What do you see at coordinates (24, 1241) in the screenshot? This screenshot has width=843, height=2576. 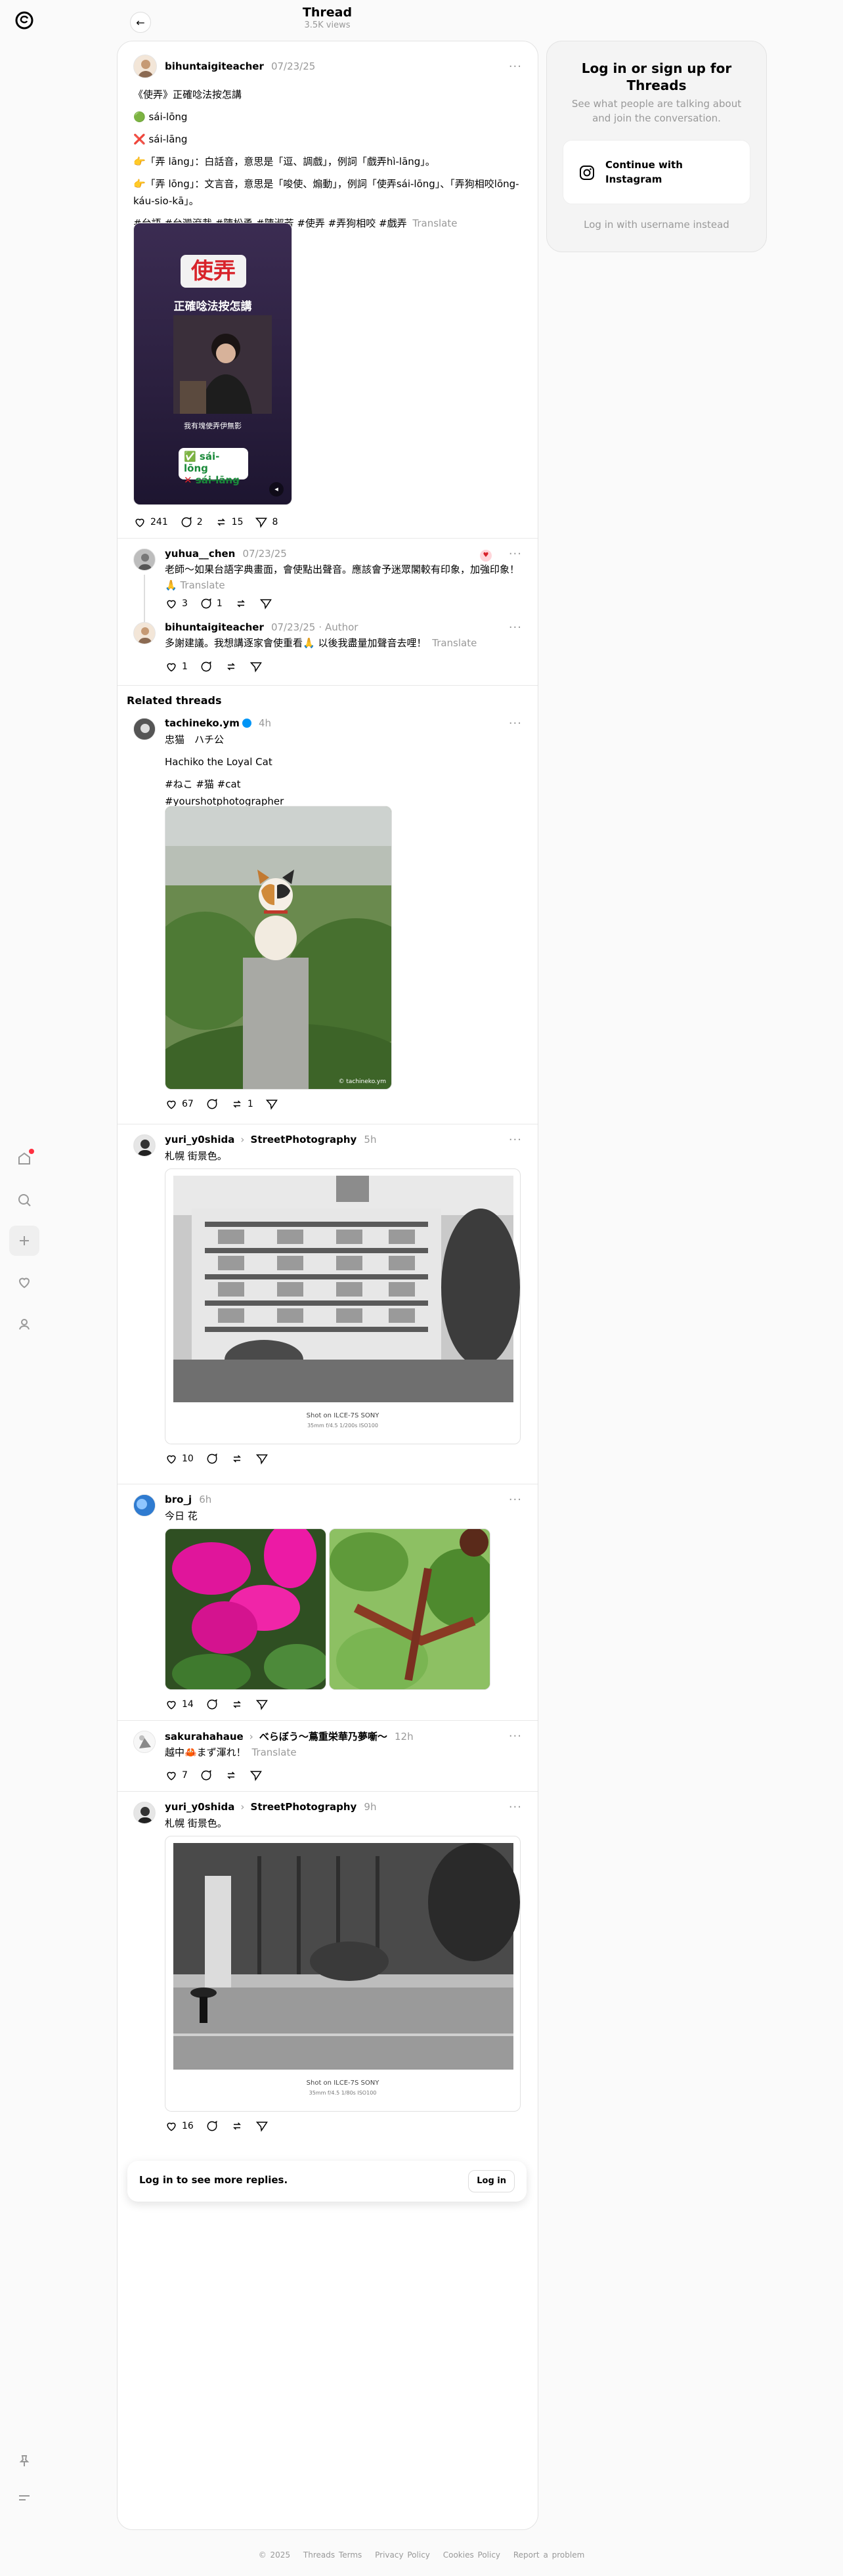 I see `create-icon` at bounding box center [24, 1241].